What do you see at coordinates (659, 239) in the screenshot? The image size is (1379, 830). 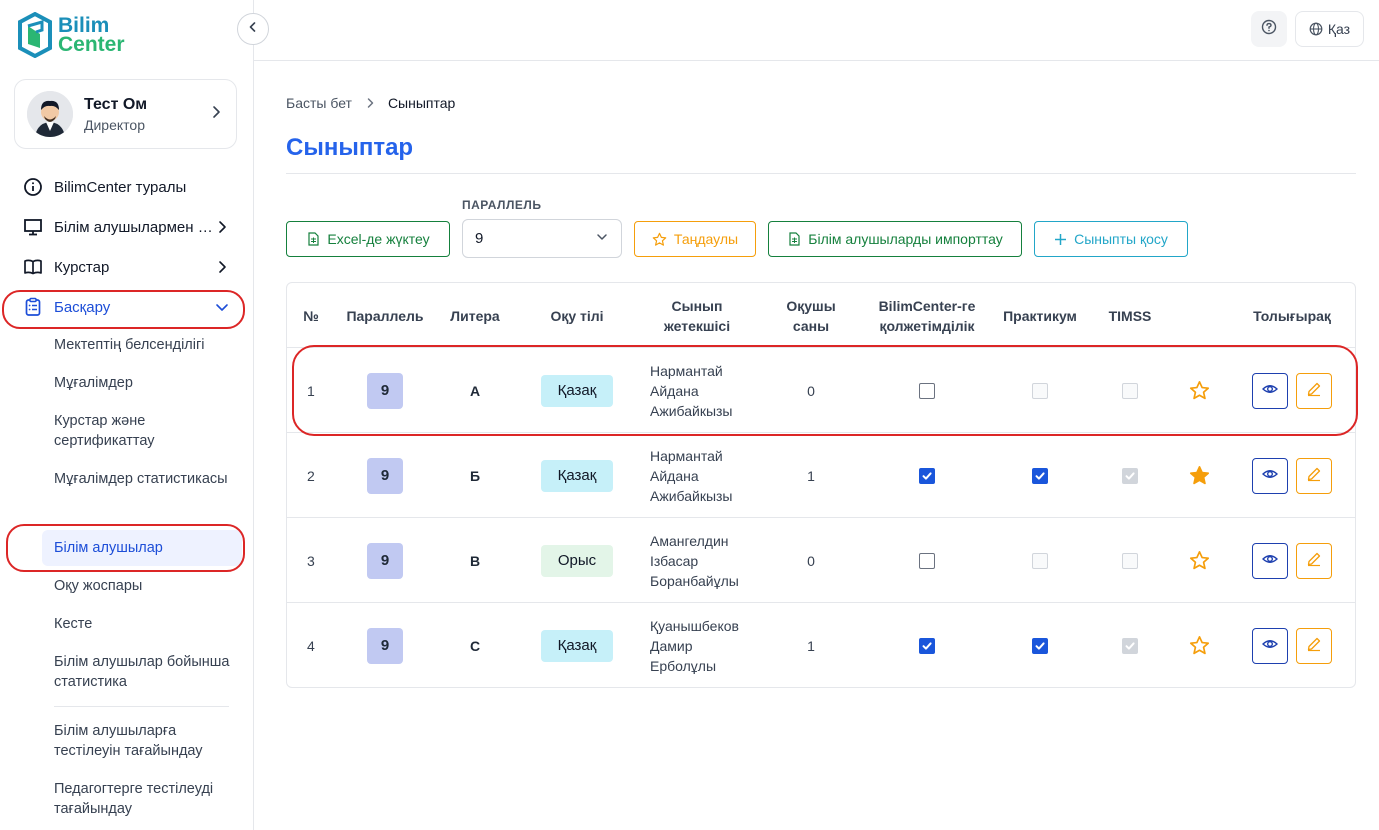 I see `star-icon` at bounding box center [659, 239].